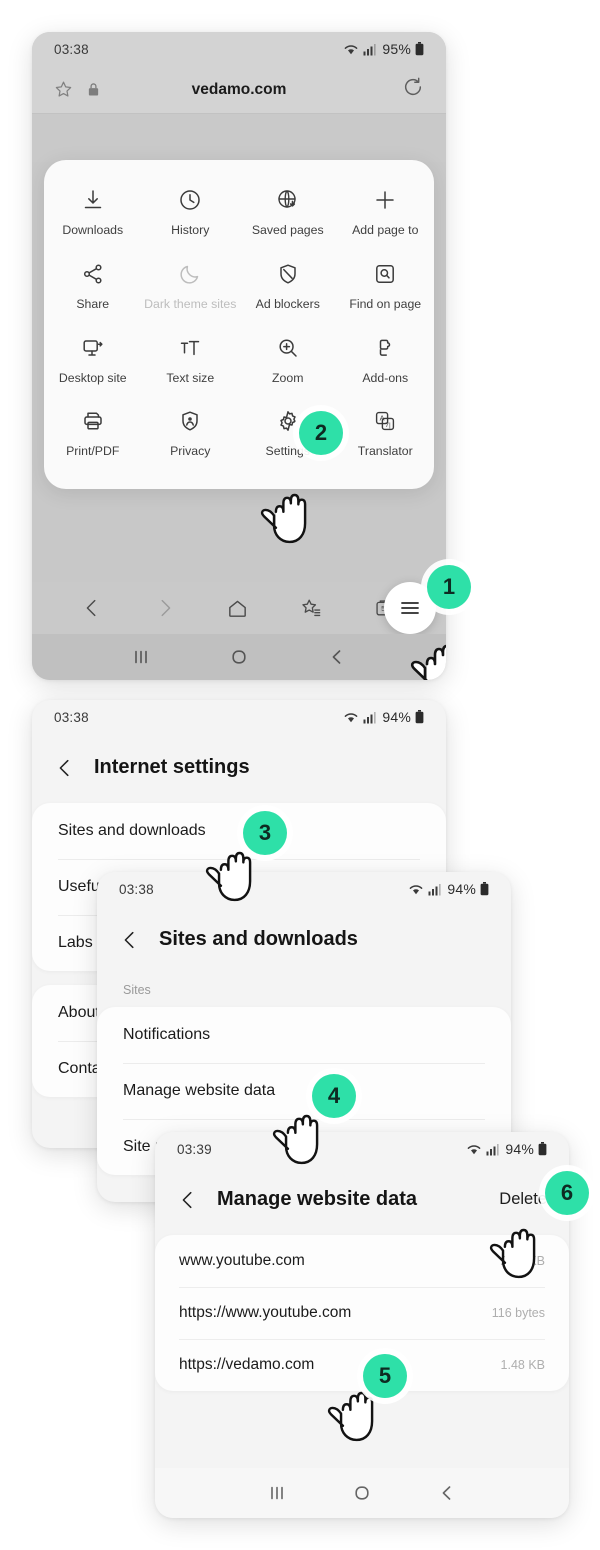 The image size is (600, 1550). I want to click on share-icon, so click(92, 274).